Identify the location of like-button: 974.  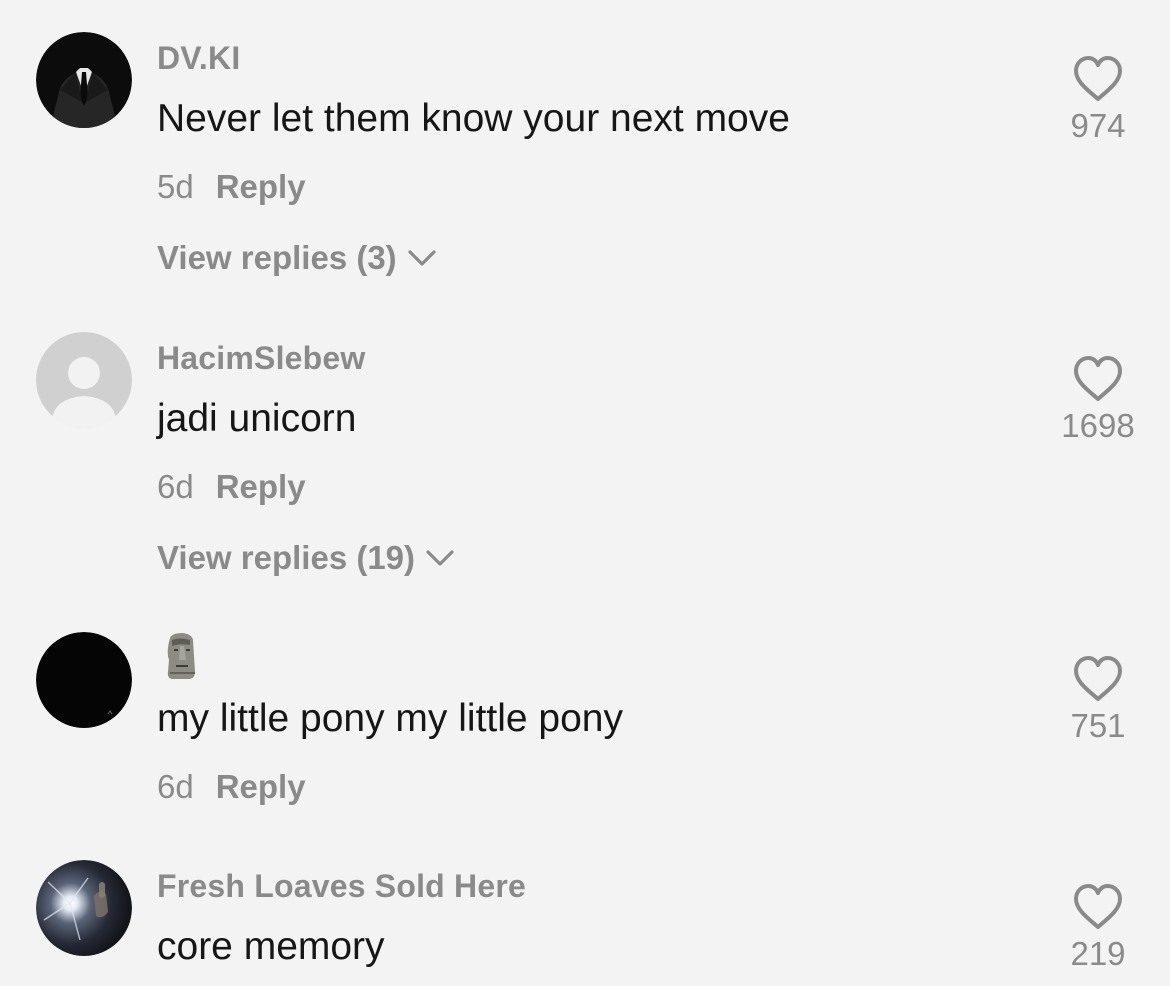
(1098, 99).